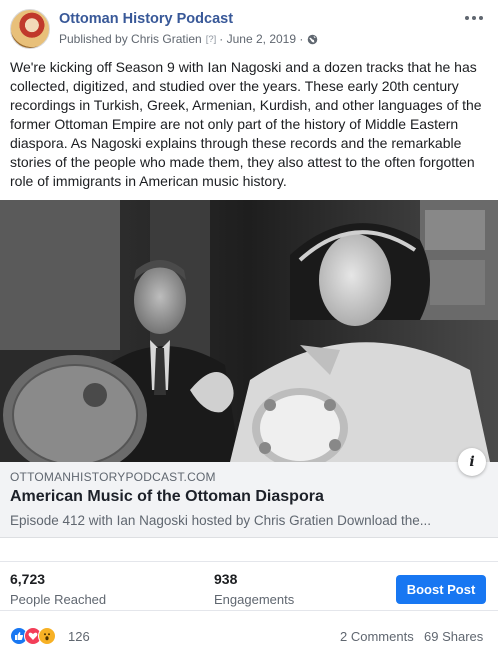 The width and height of the screenshot is (498, 654). Describe the element at coordinates (27, 579) in the screenshot. I see `people-reached-value: 6,723` at that location.